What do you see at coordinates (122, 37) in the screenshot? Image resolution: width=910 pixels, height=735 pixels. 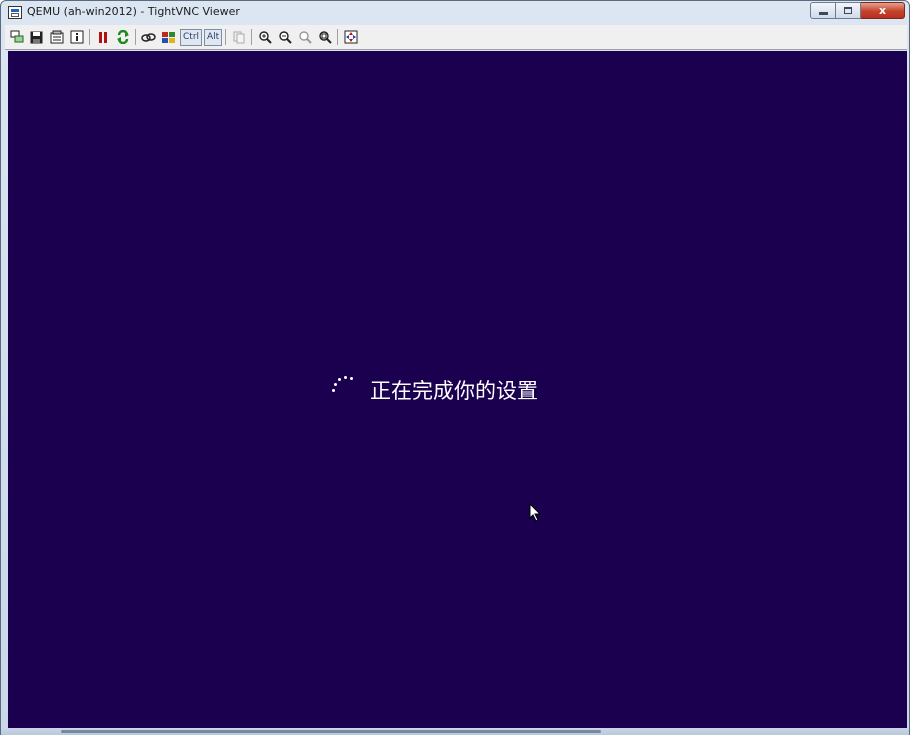 I see `refresh-icon` at bounding box center [122, 37].